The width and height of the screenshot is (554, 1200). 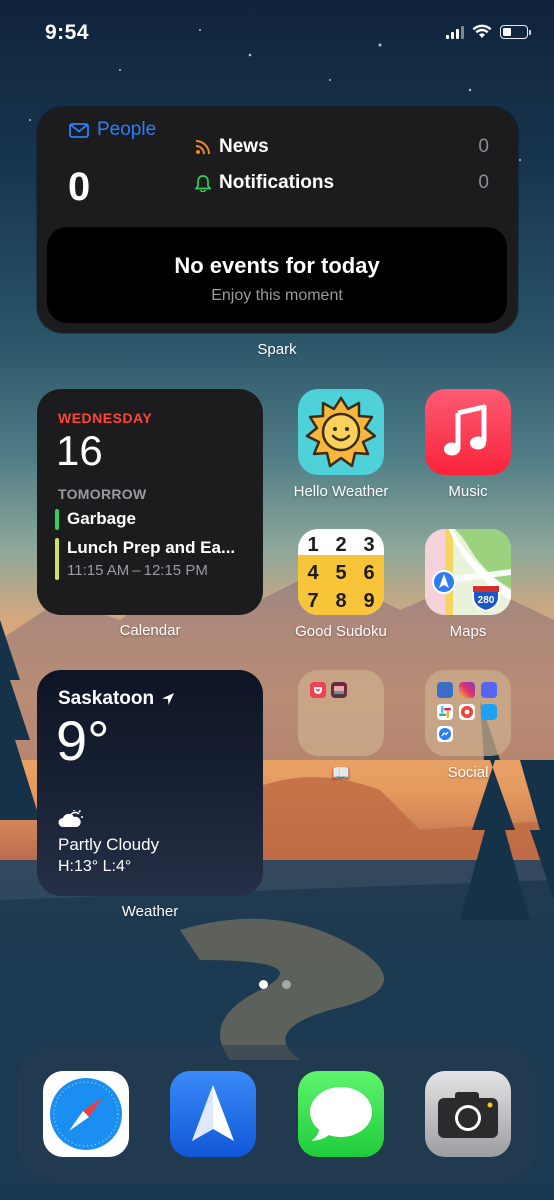 I want to click on news-row: News 0, so click(x=342, y=147).